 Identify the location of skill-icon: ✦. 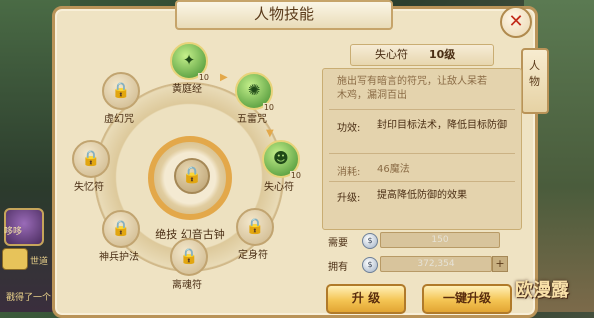
(189, 60).